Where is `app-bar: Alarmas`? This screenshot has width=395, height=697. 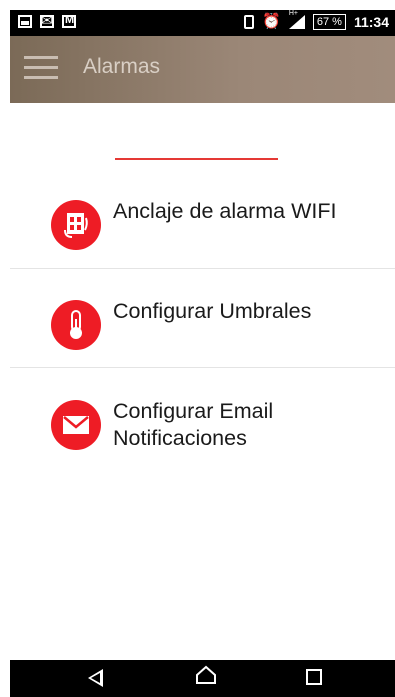 app-bar: Alarmas is located at coordinates (202, 69).